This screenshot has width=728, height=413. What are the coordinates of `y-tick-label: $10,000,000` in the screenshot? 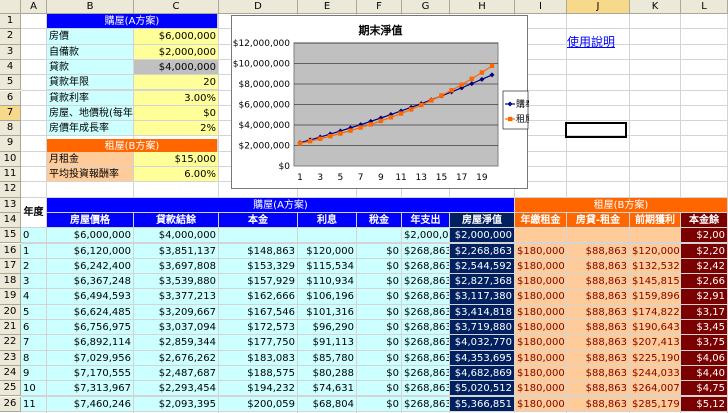 It's located at (262, 65).